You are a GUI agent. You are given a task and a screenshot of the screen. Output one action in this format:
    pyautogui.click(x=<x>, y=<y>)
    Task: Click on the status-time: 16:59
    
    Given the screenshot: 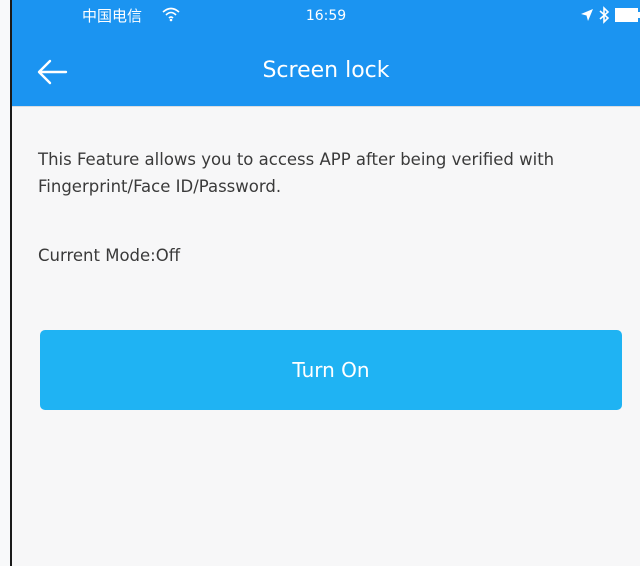 What is the action you would take?
    pyautogui.click(x=326, y=16)
    